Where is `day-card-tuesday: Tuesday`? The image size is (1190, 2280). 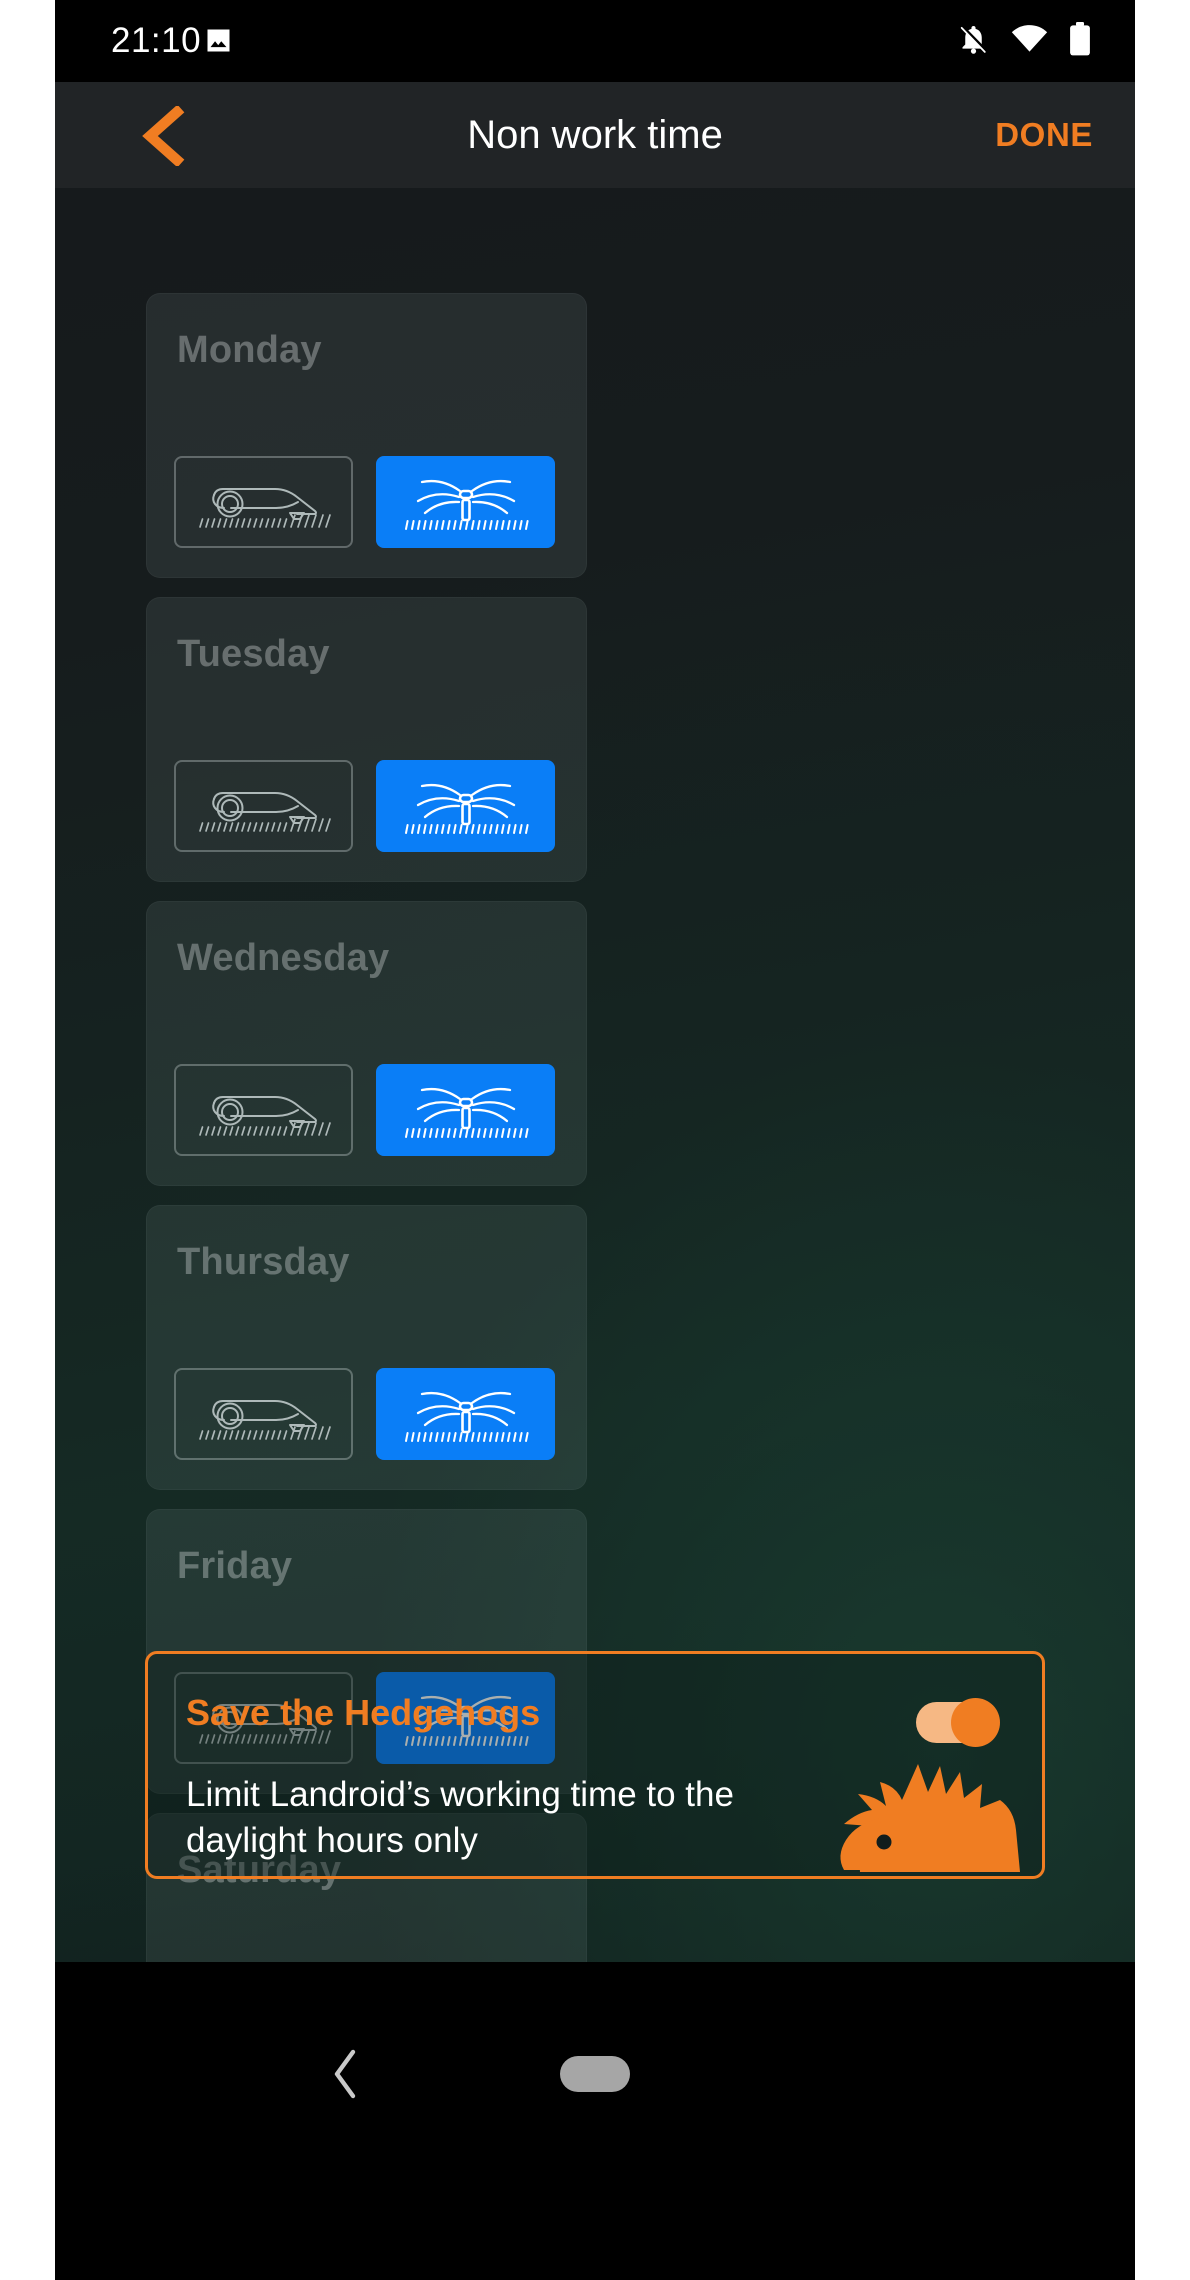 day-card-tuesday: Tuesday is located at coordinates (366, 739).